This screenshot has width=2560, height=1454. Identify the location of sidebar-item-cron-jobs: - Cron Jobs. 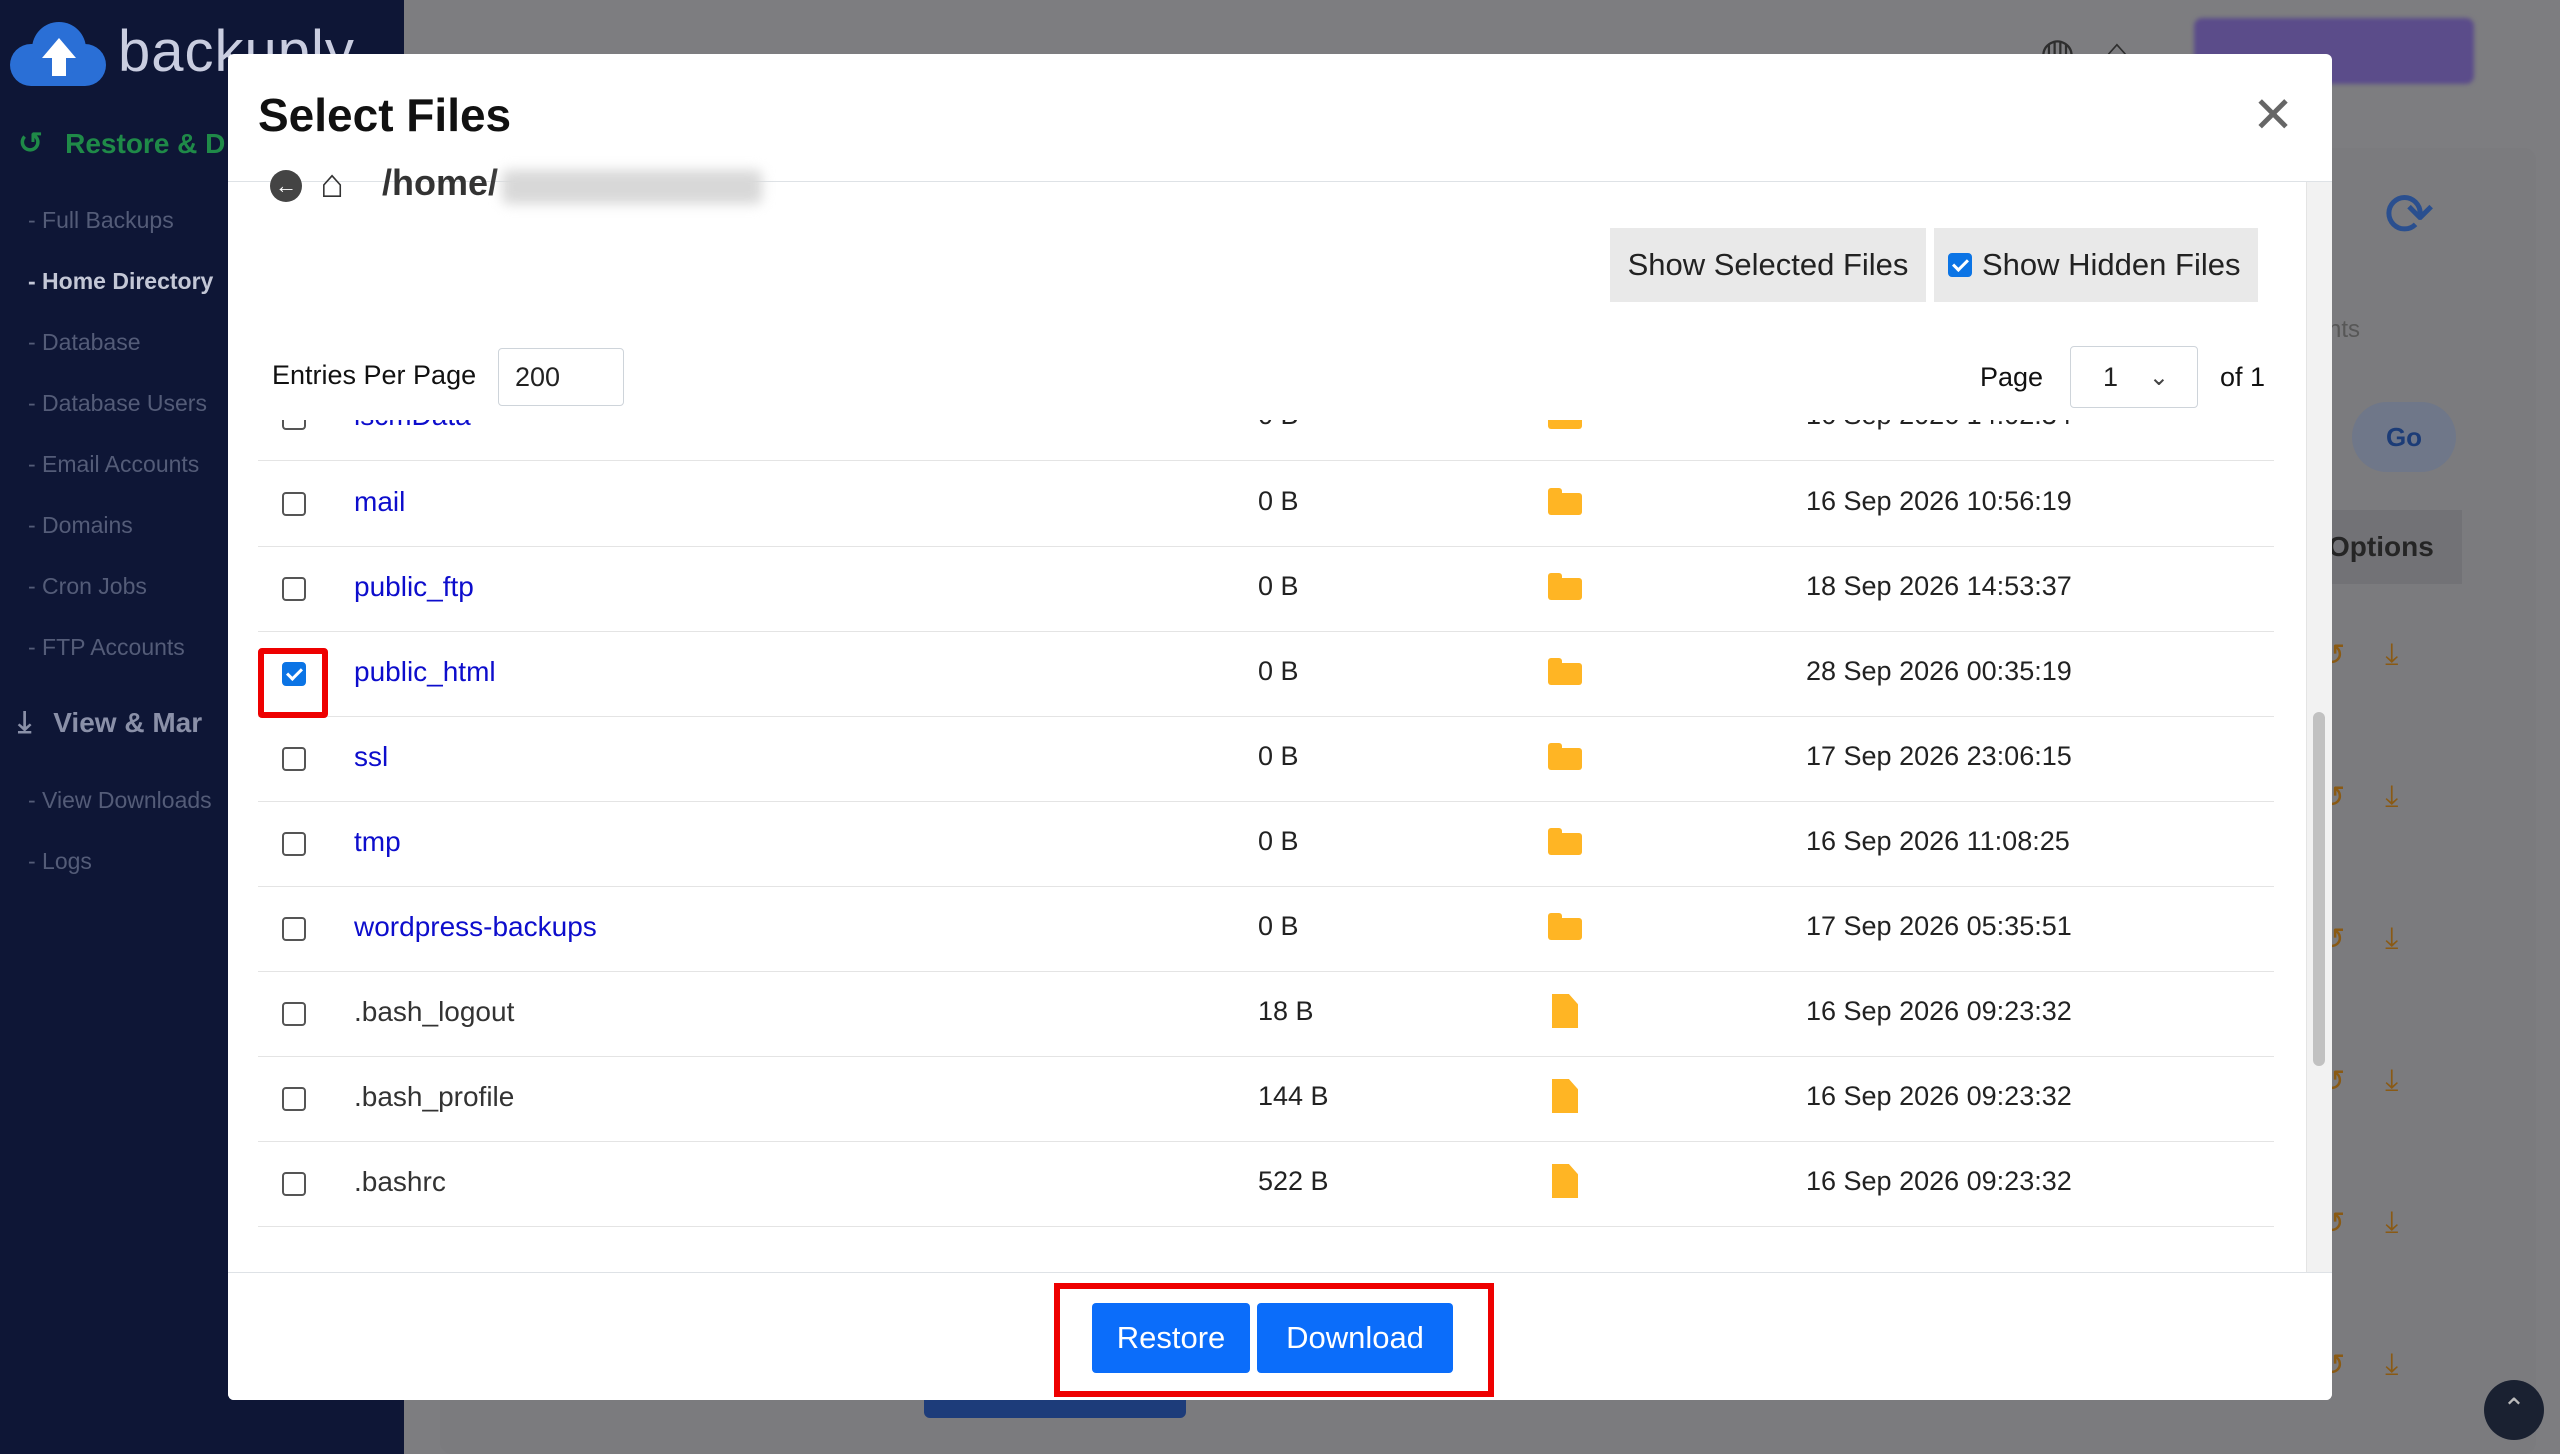
(120, 586).